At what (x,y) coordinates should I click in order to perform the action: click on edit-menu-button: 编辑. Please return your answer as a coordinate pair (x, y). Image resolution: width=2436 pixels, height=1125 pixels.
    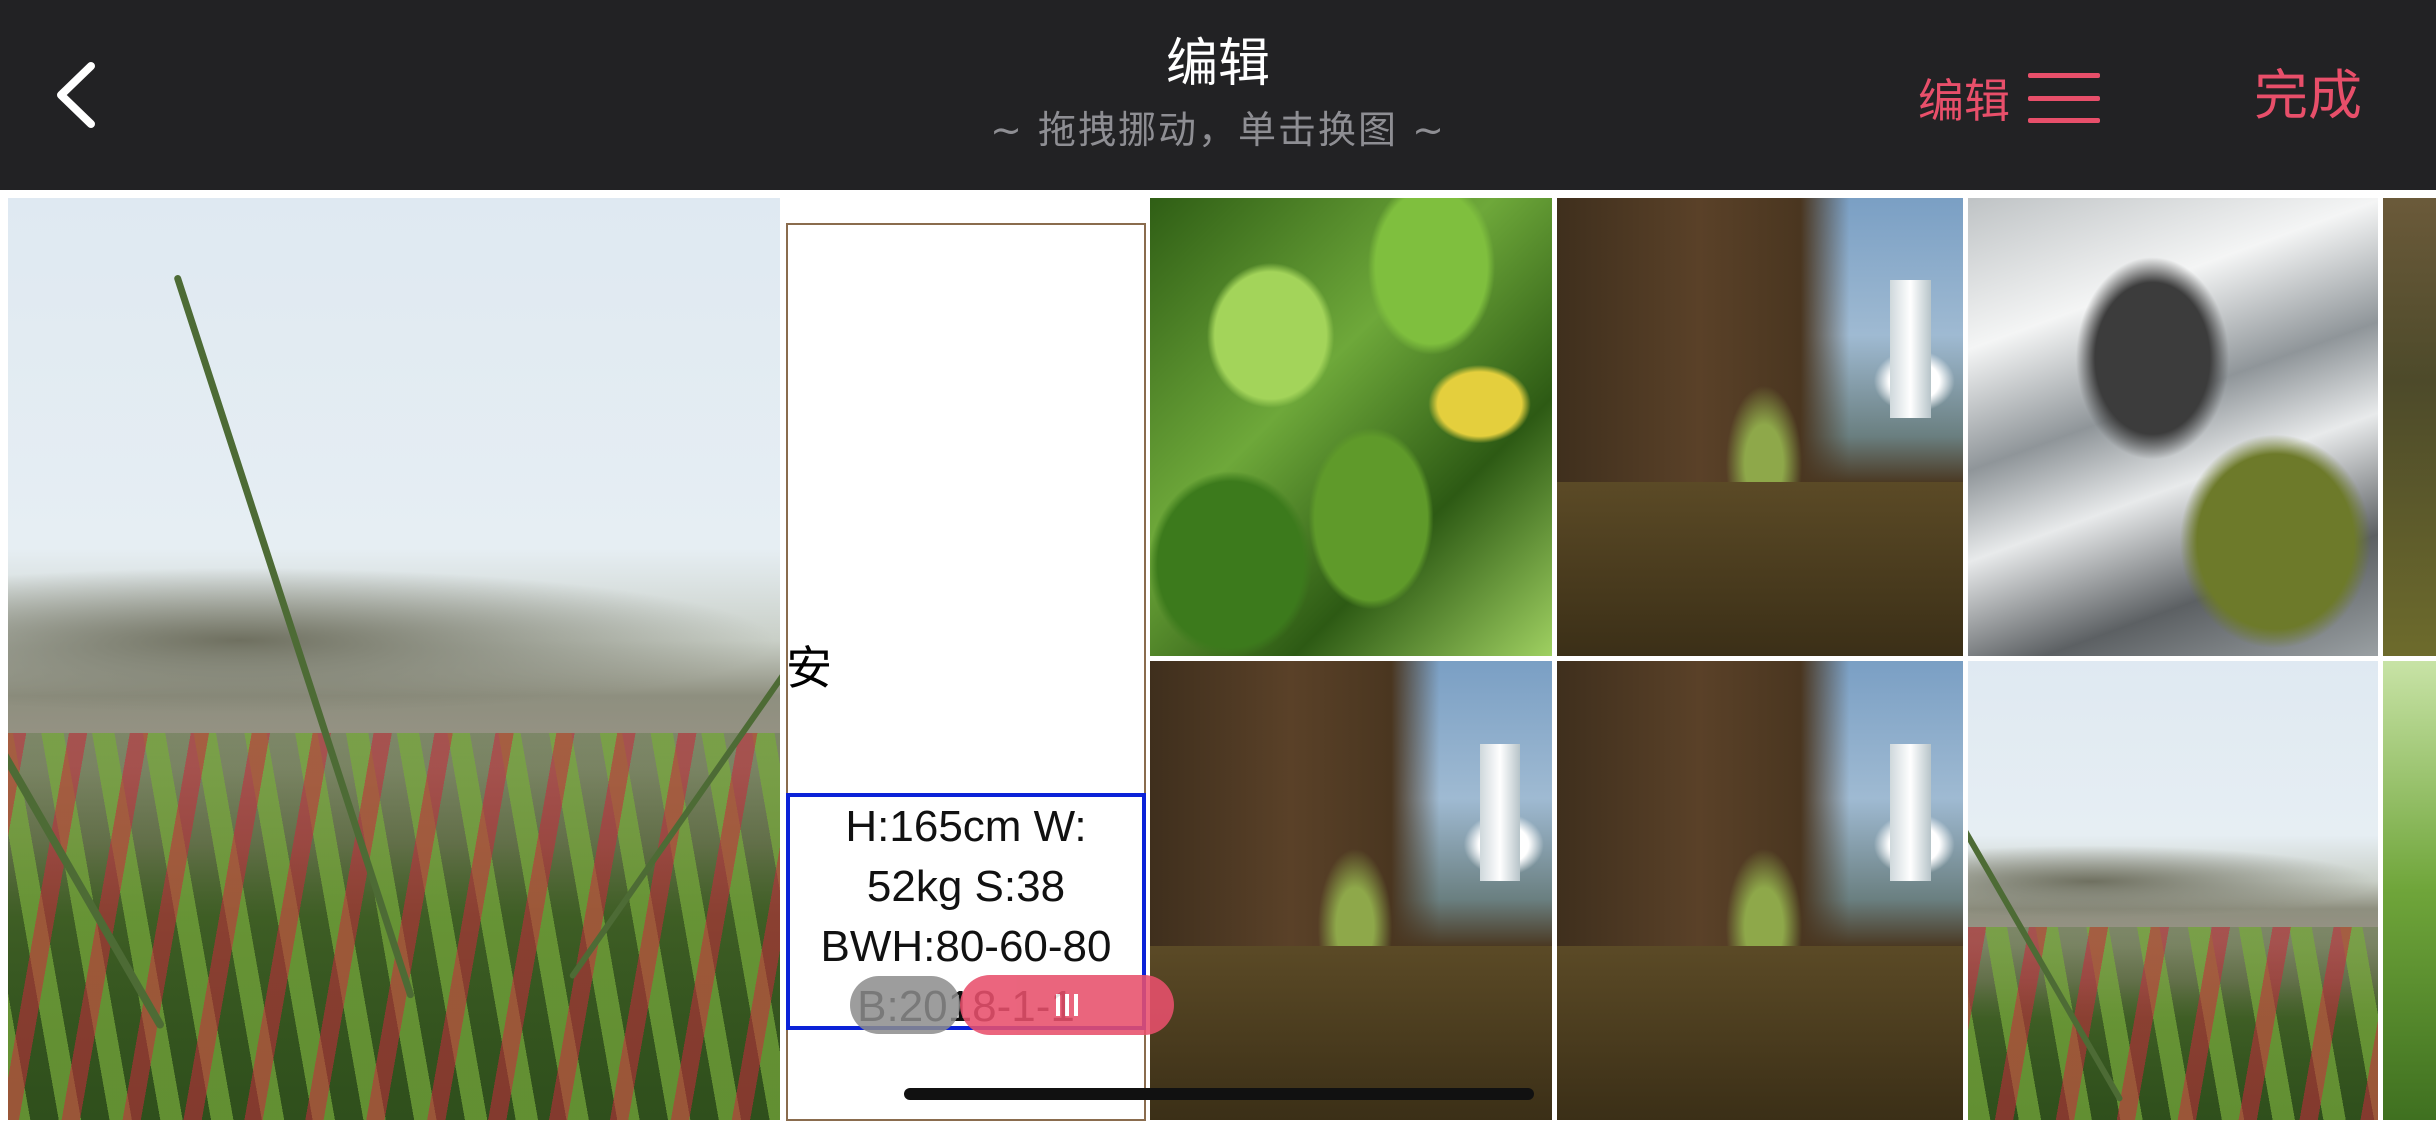
    Looking at the image, I should click on (2009, 98).